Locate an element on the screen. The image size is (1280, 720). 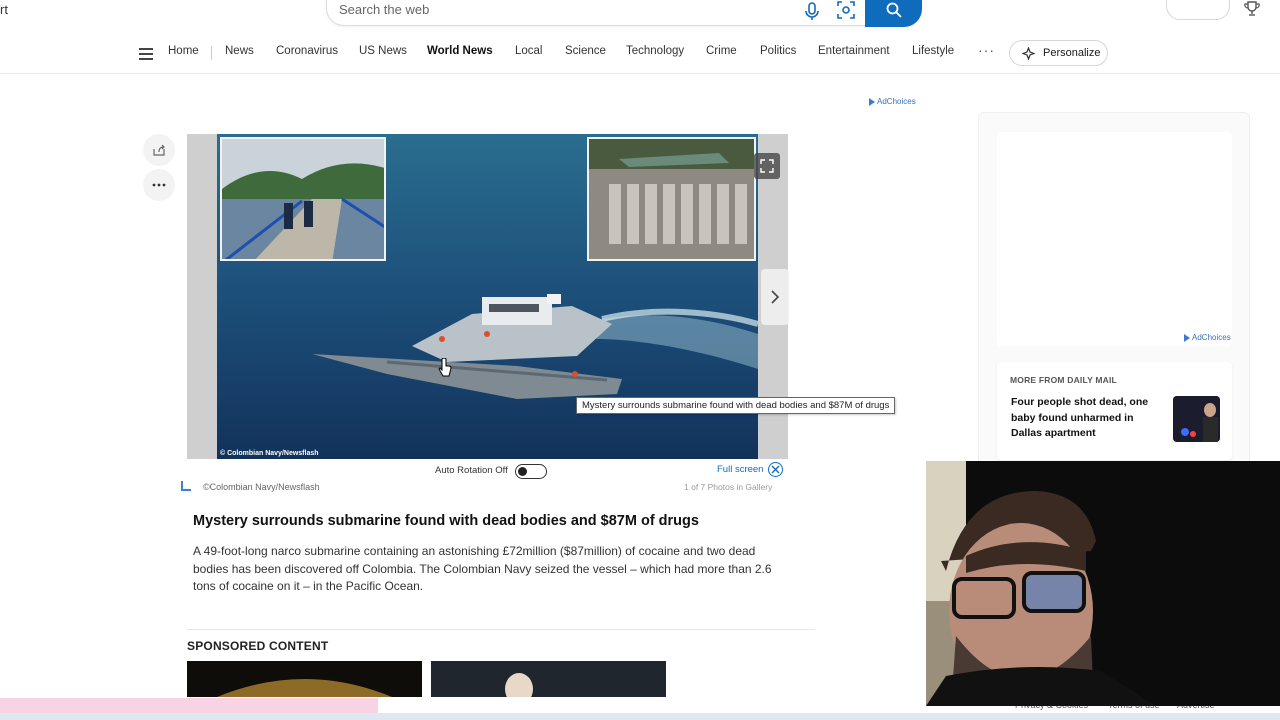
nav-item-us-news: US News is located at coordinates (383, 51).